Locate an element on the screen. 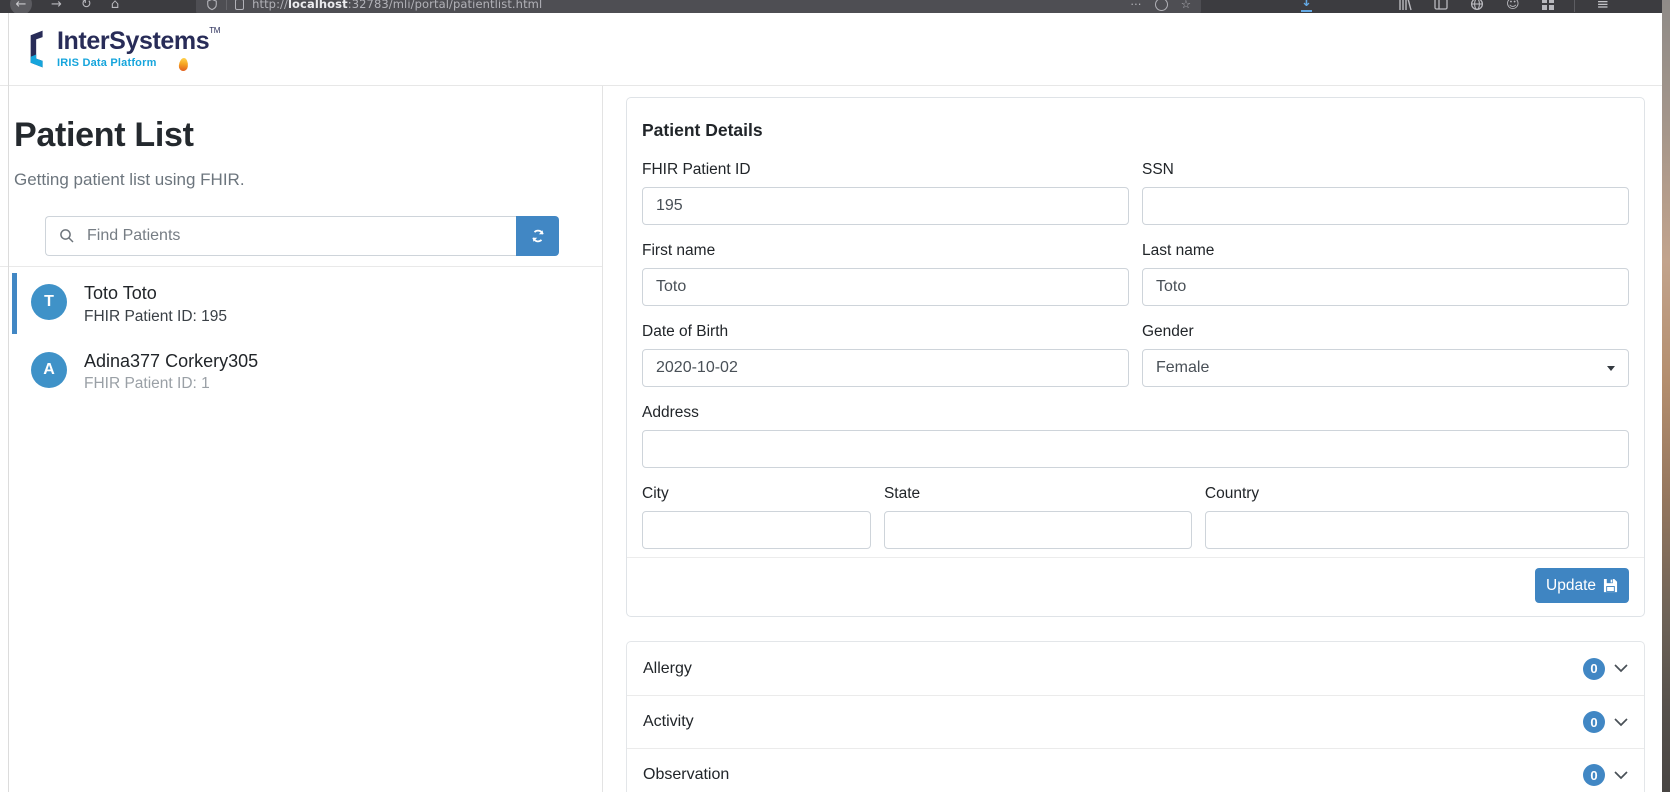 The width and height of the screenshot is (1670, 792). avatar: A is located at coordinates (49, 369).